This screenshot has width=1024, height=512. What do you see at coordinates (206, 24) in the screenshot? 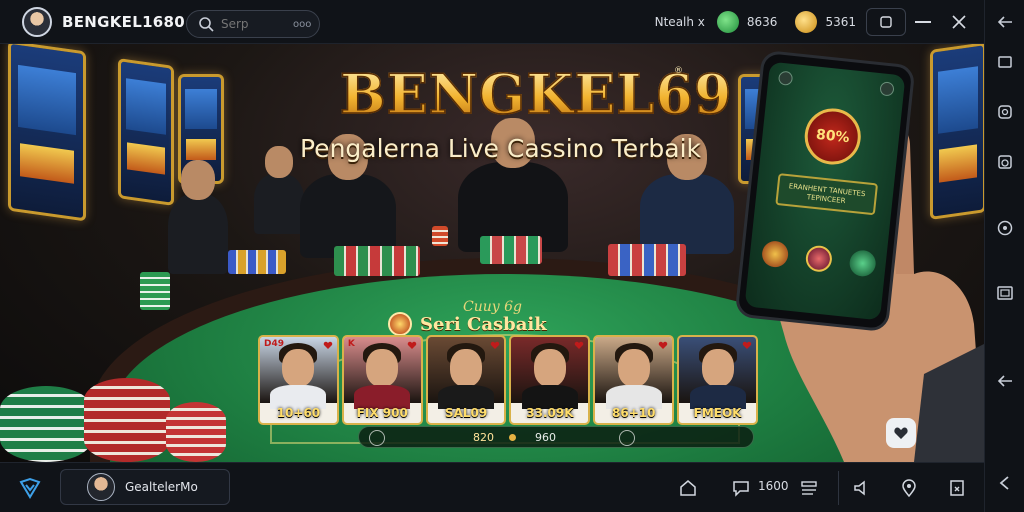
I see `search-icon` at bounding box center [206, 24].